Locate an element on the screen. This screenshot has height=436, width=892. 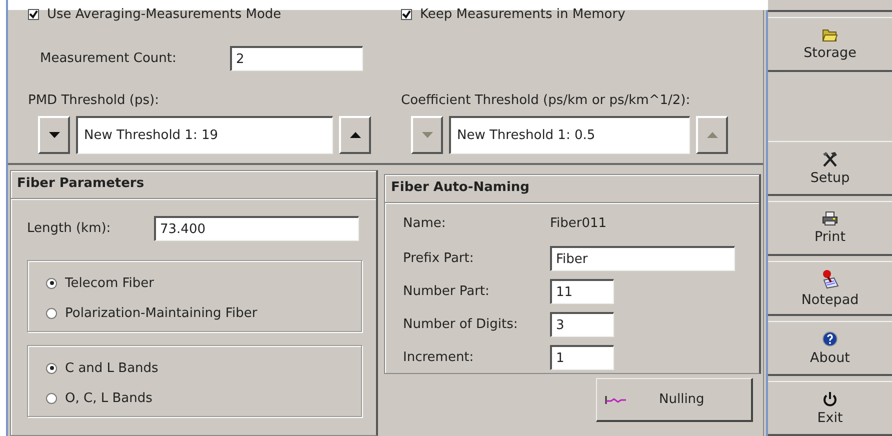
panel-title: Fiber Auto-Naming is located at coordinates (572, 189).